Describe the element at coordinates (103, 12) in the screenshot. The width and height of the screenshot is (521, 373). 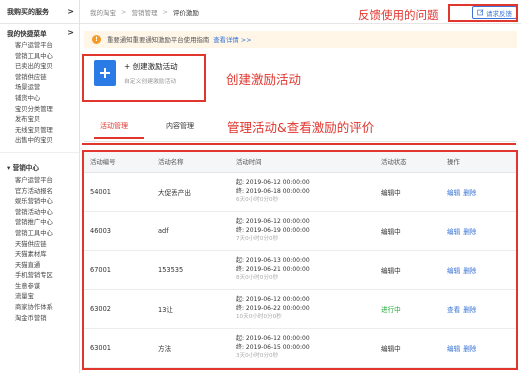
I see `breadcrumb-item: 我的淘宝` at that location.